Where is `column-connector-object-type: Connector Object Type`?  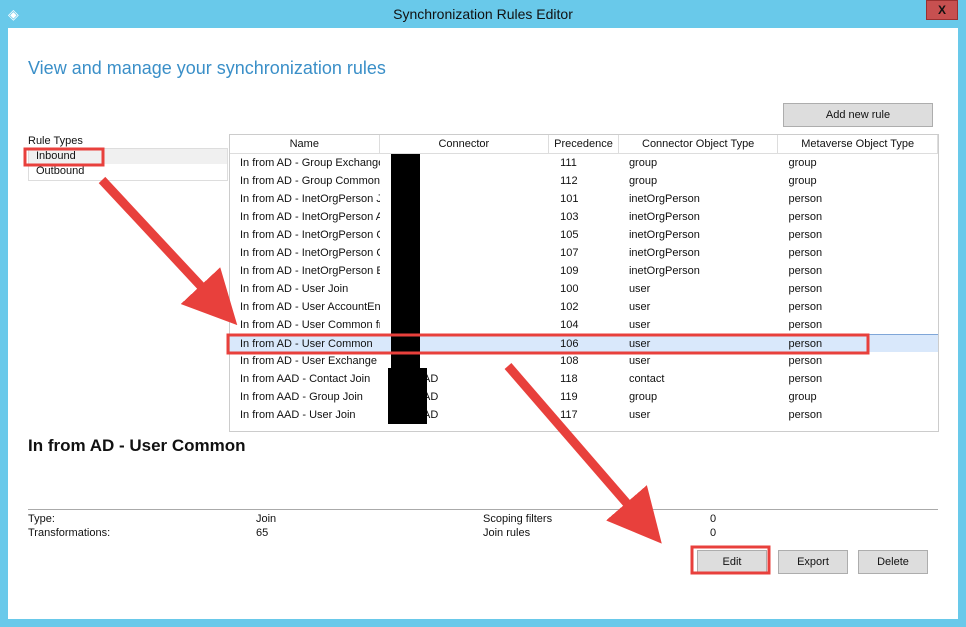 column-connector-object-type: Connector Object Type is located at coordinates (699, 144).